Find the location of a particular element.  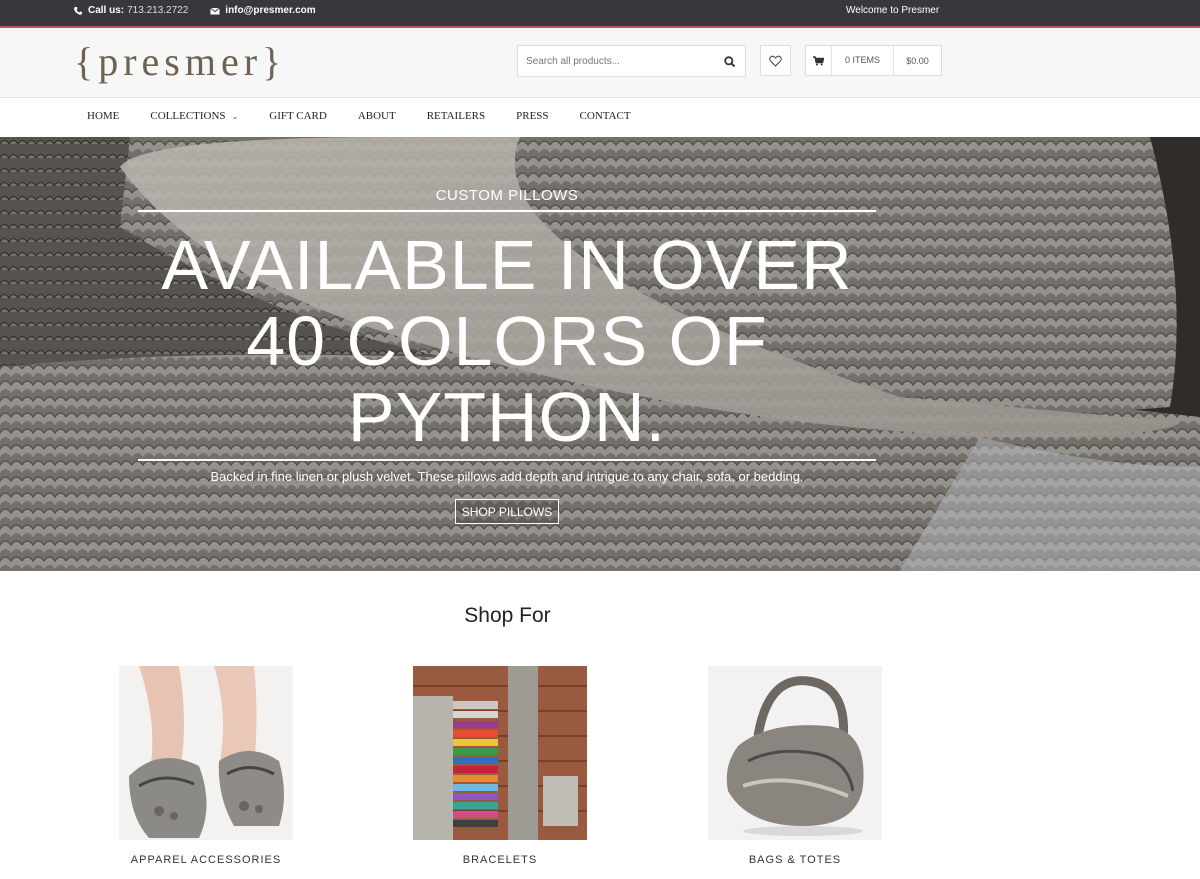

contact-info: Call us: 713.213.2722 info@presmer.com is located at coordinates (194, 10).